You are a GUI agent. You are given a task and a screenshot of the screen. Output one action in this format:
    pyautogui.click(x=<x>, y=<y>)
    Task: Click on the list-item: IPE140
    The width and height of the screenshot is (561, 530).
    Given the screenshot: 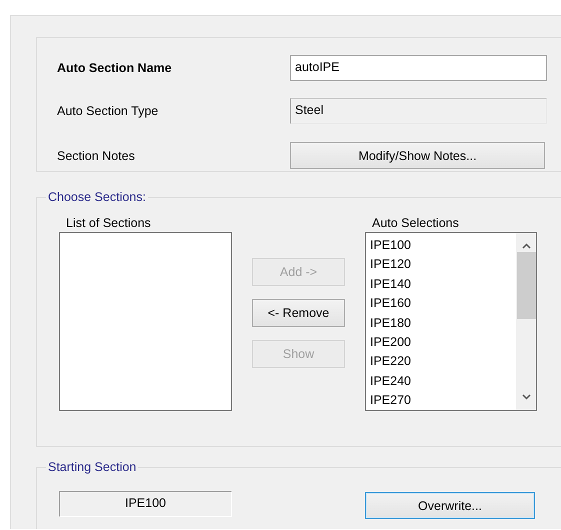 What is the action you would take?
    pyautogui.click(x=441, y=284)
    